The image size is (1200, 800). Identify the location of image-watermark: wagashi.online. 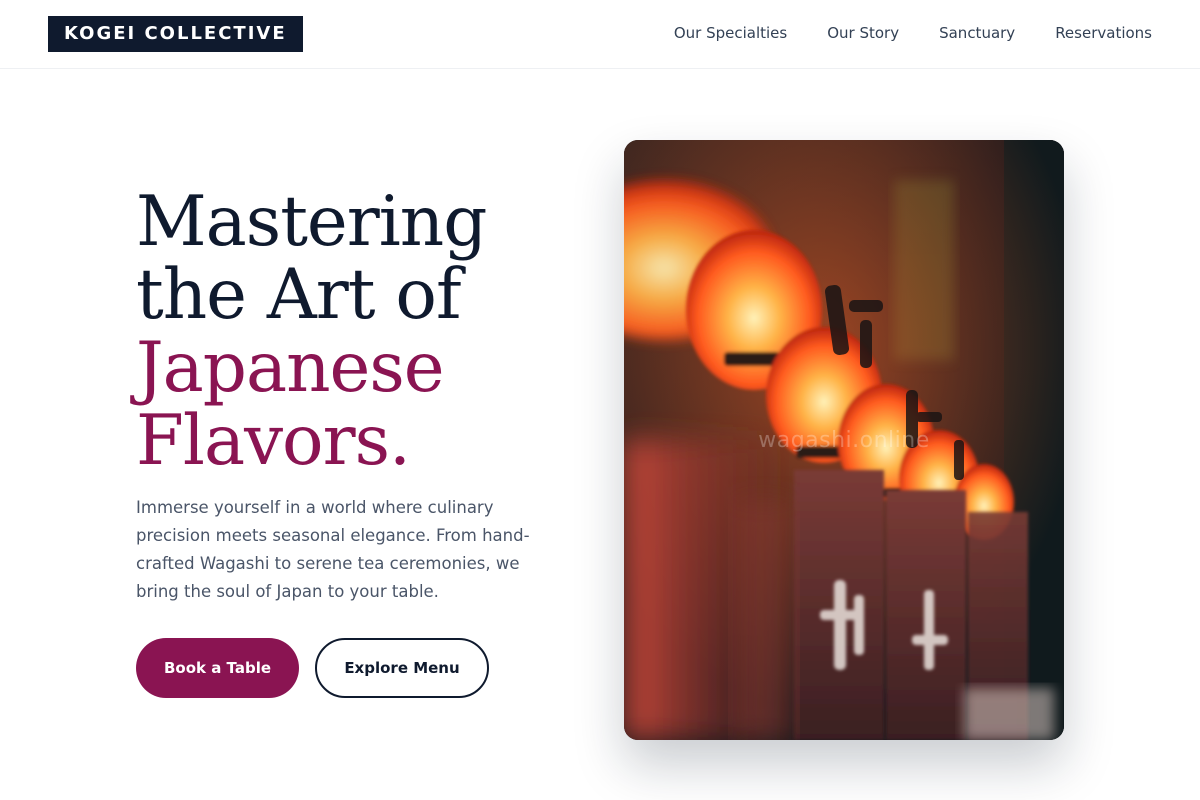
(844, 440).